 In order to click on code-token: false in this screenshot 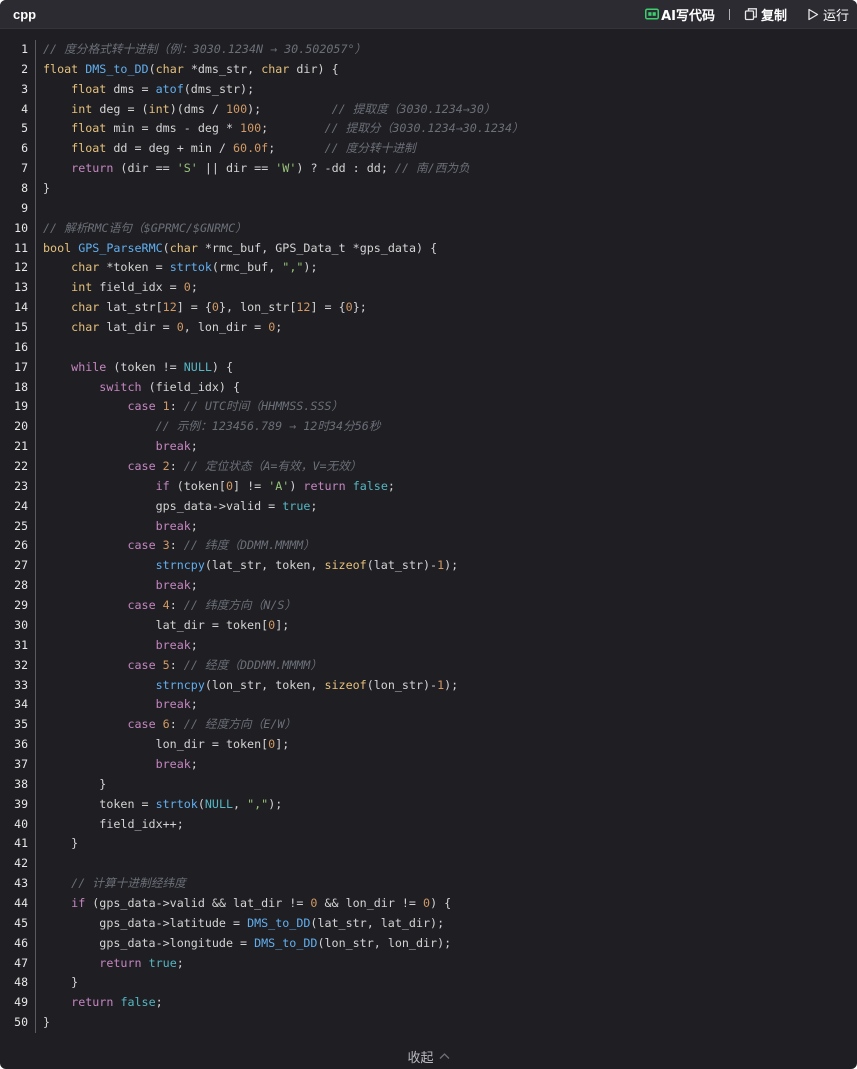, I will do `click(138, 1002)`.